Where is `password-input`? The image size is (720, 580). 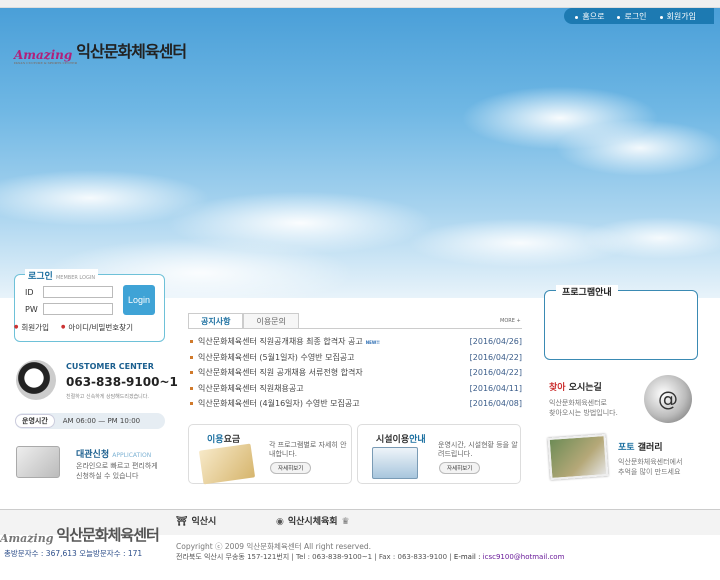 password-input is located at coordinates (78, 309).